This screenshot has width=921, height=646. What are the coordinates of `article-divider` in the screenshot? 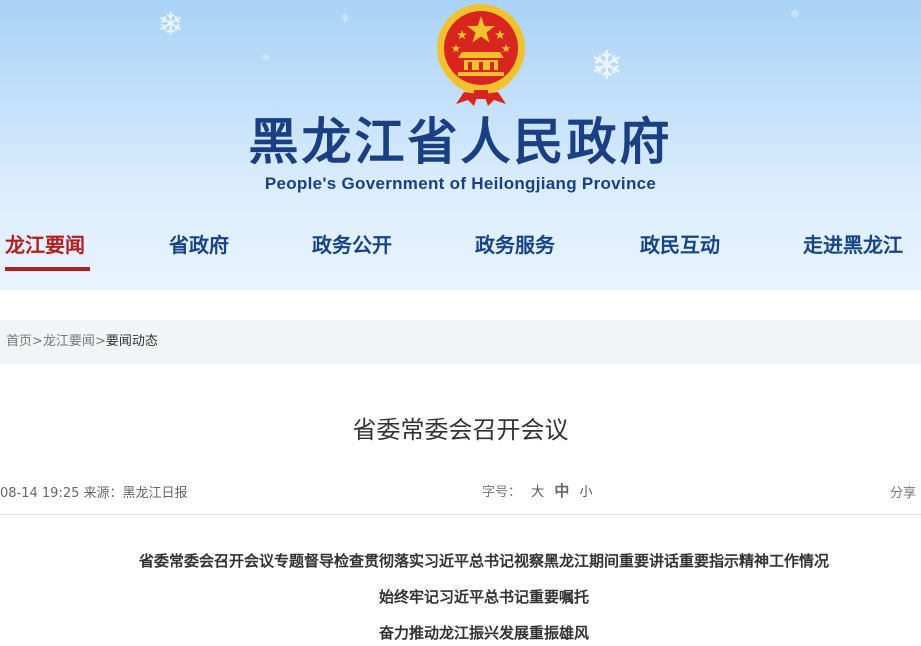 It's located at (460, 514).